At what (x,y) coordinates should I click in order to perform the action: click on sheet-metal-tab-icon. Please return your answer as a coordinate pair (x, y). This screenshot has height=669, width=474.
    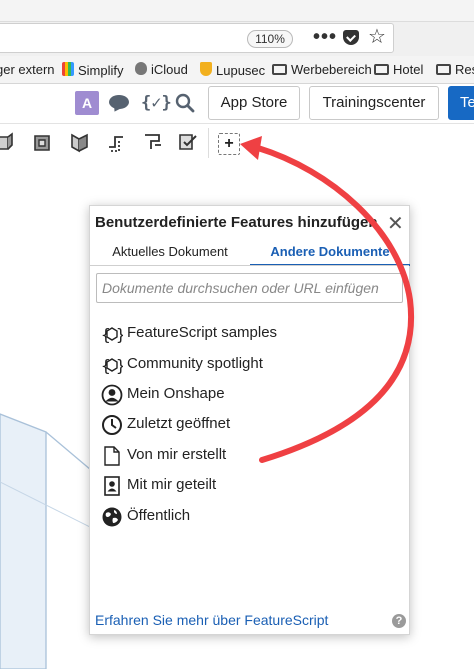
    Looking at the image, I should click on (43, 142).